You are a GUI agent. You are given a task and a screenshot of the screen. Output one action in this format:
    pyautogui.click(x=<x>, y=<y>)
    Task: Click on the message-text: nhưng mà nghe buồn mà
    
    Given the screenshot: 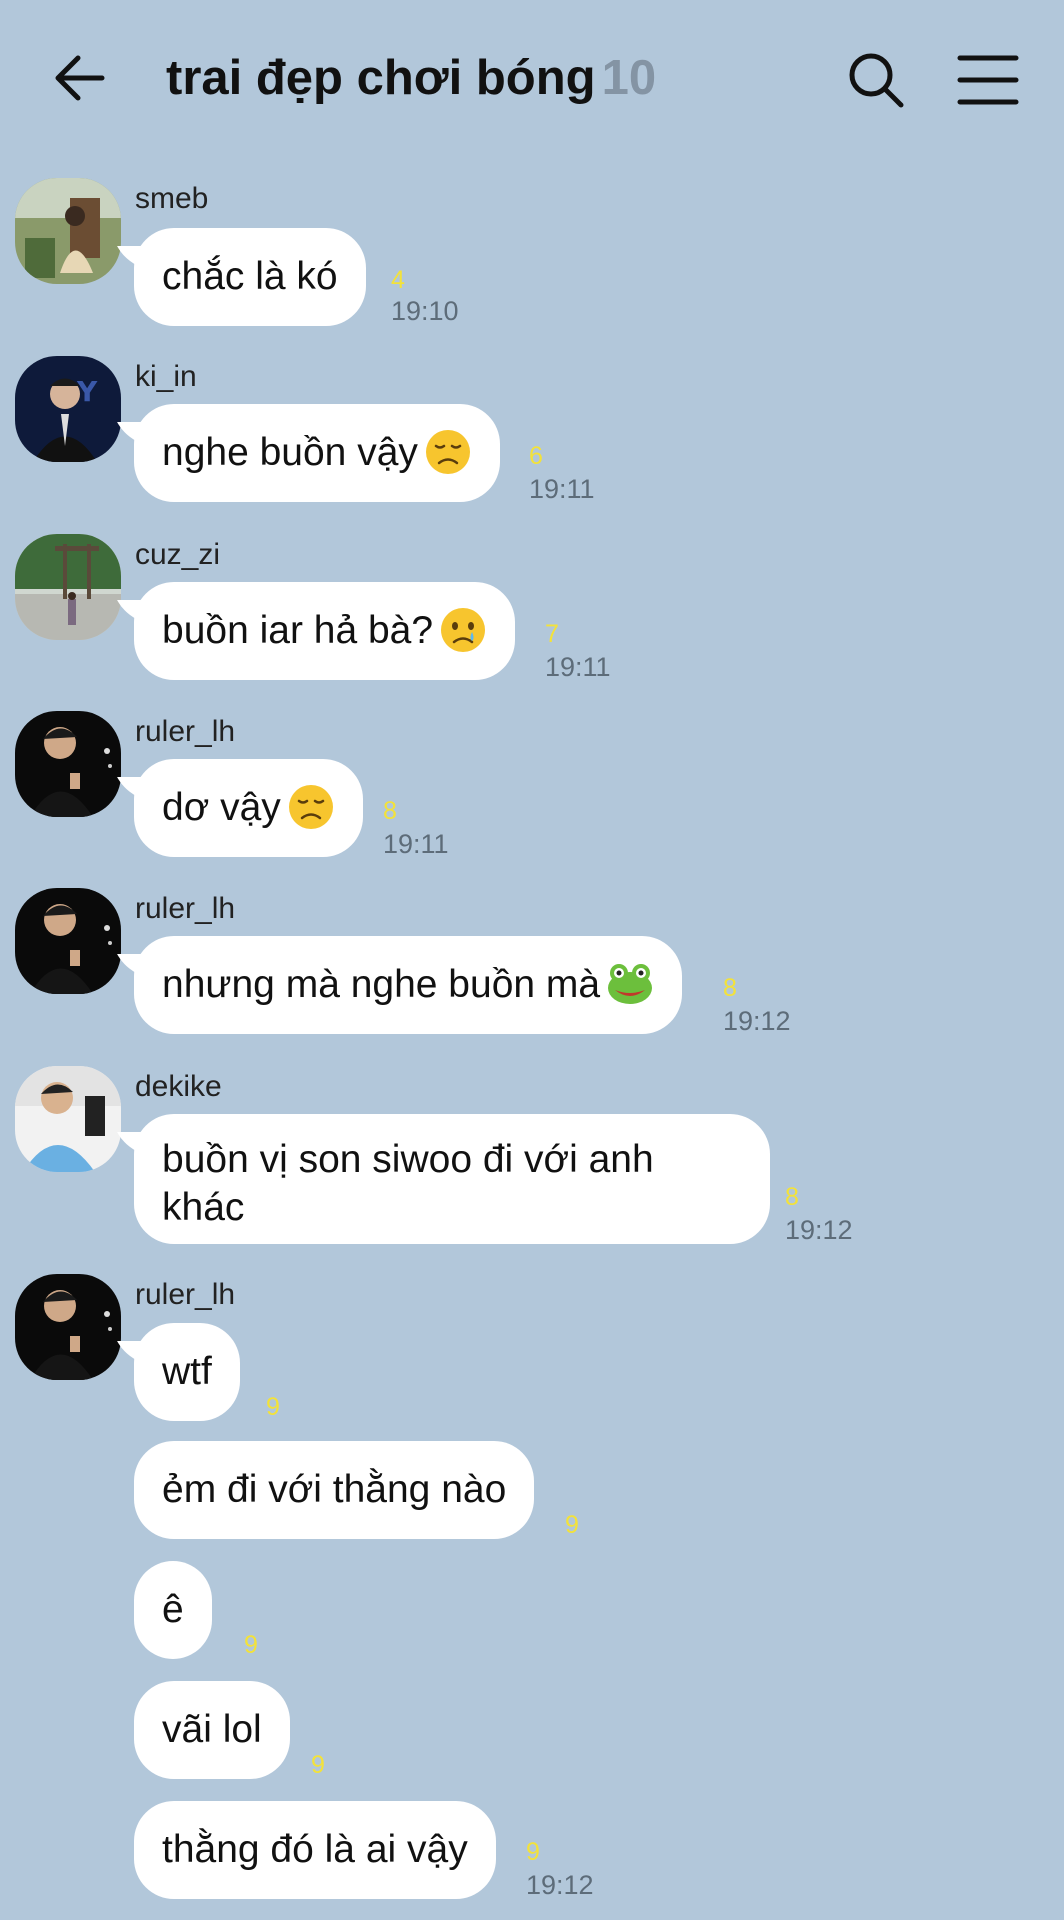 What is the action you would take?
    pyautogui.click(x=381, y=984)
    